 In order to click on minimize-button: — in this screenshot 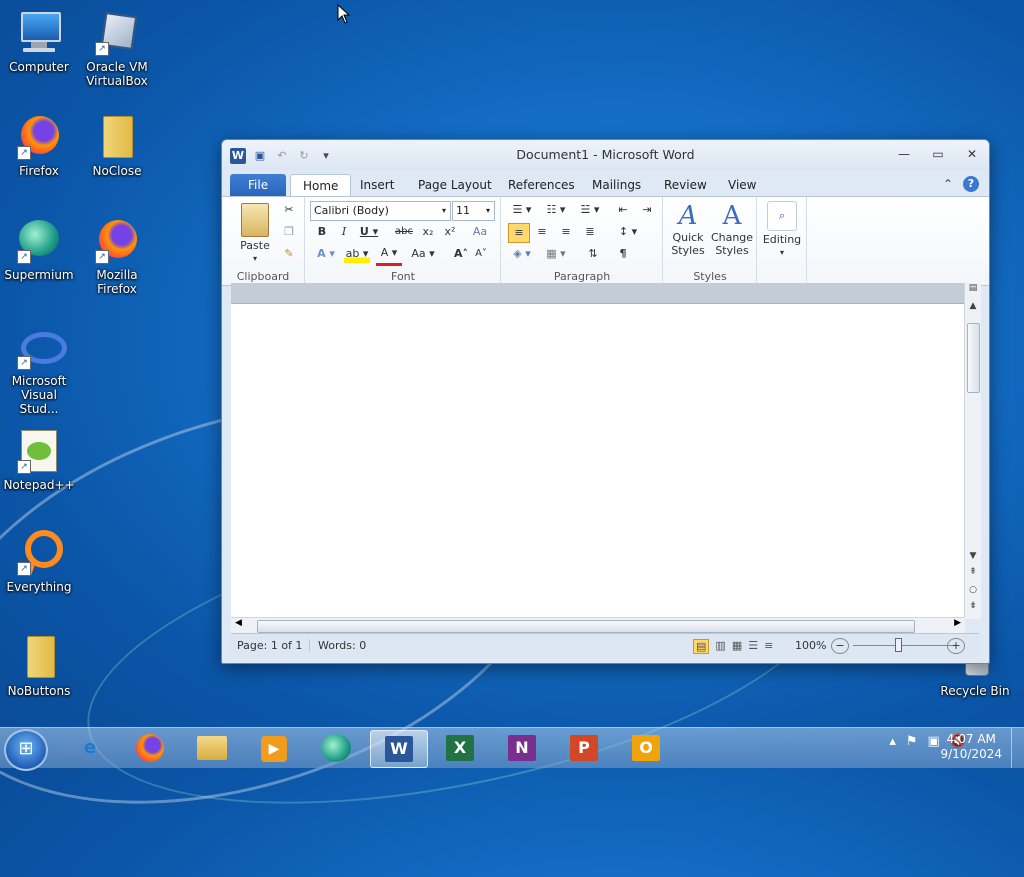, I will do `click(904, 154)`.